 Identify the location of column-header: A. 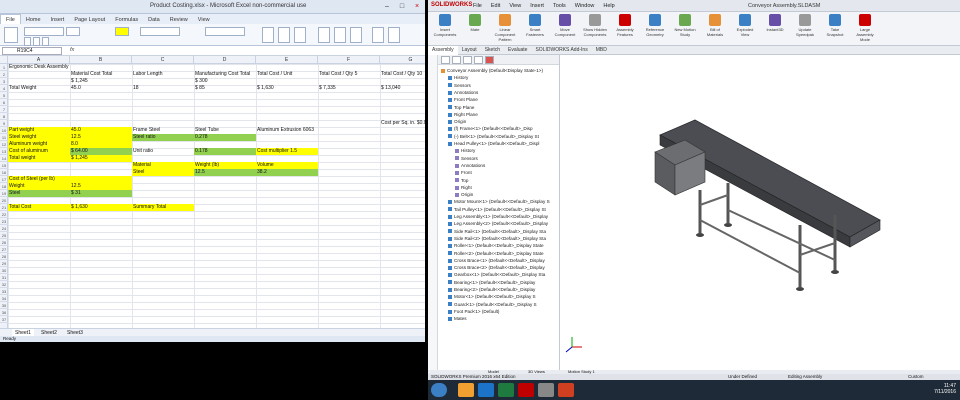
(39, 60).